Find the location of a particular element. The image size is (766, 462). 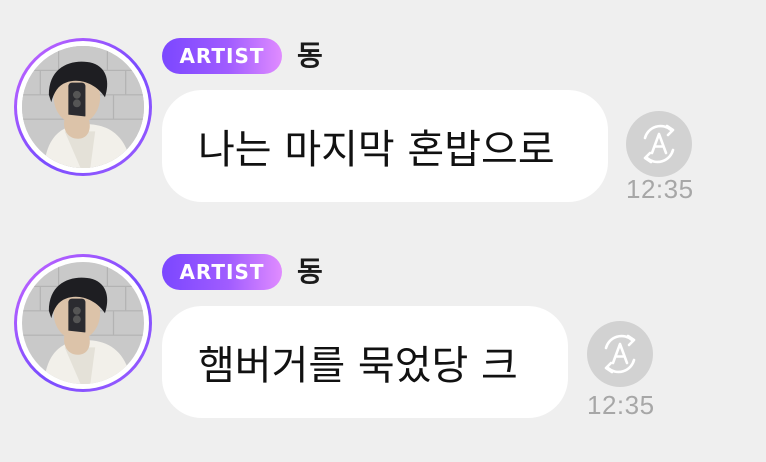

message-bubble: 나는 마지막 혼밥으로 is located at coordinates (385, 146).